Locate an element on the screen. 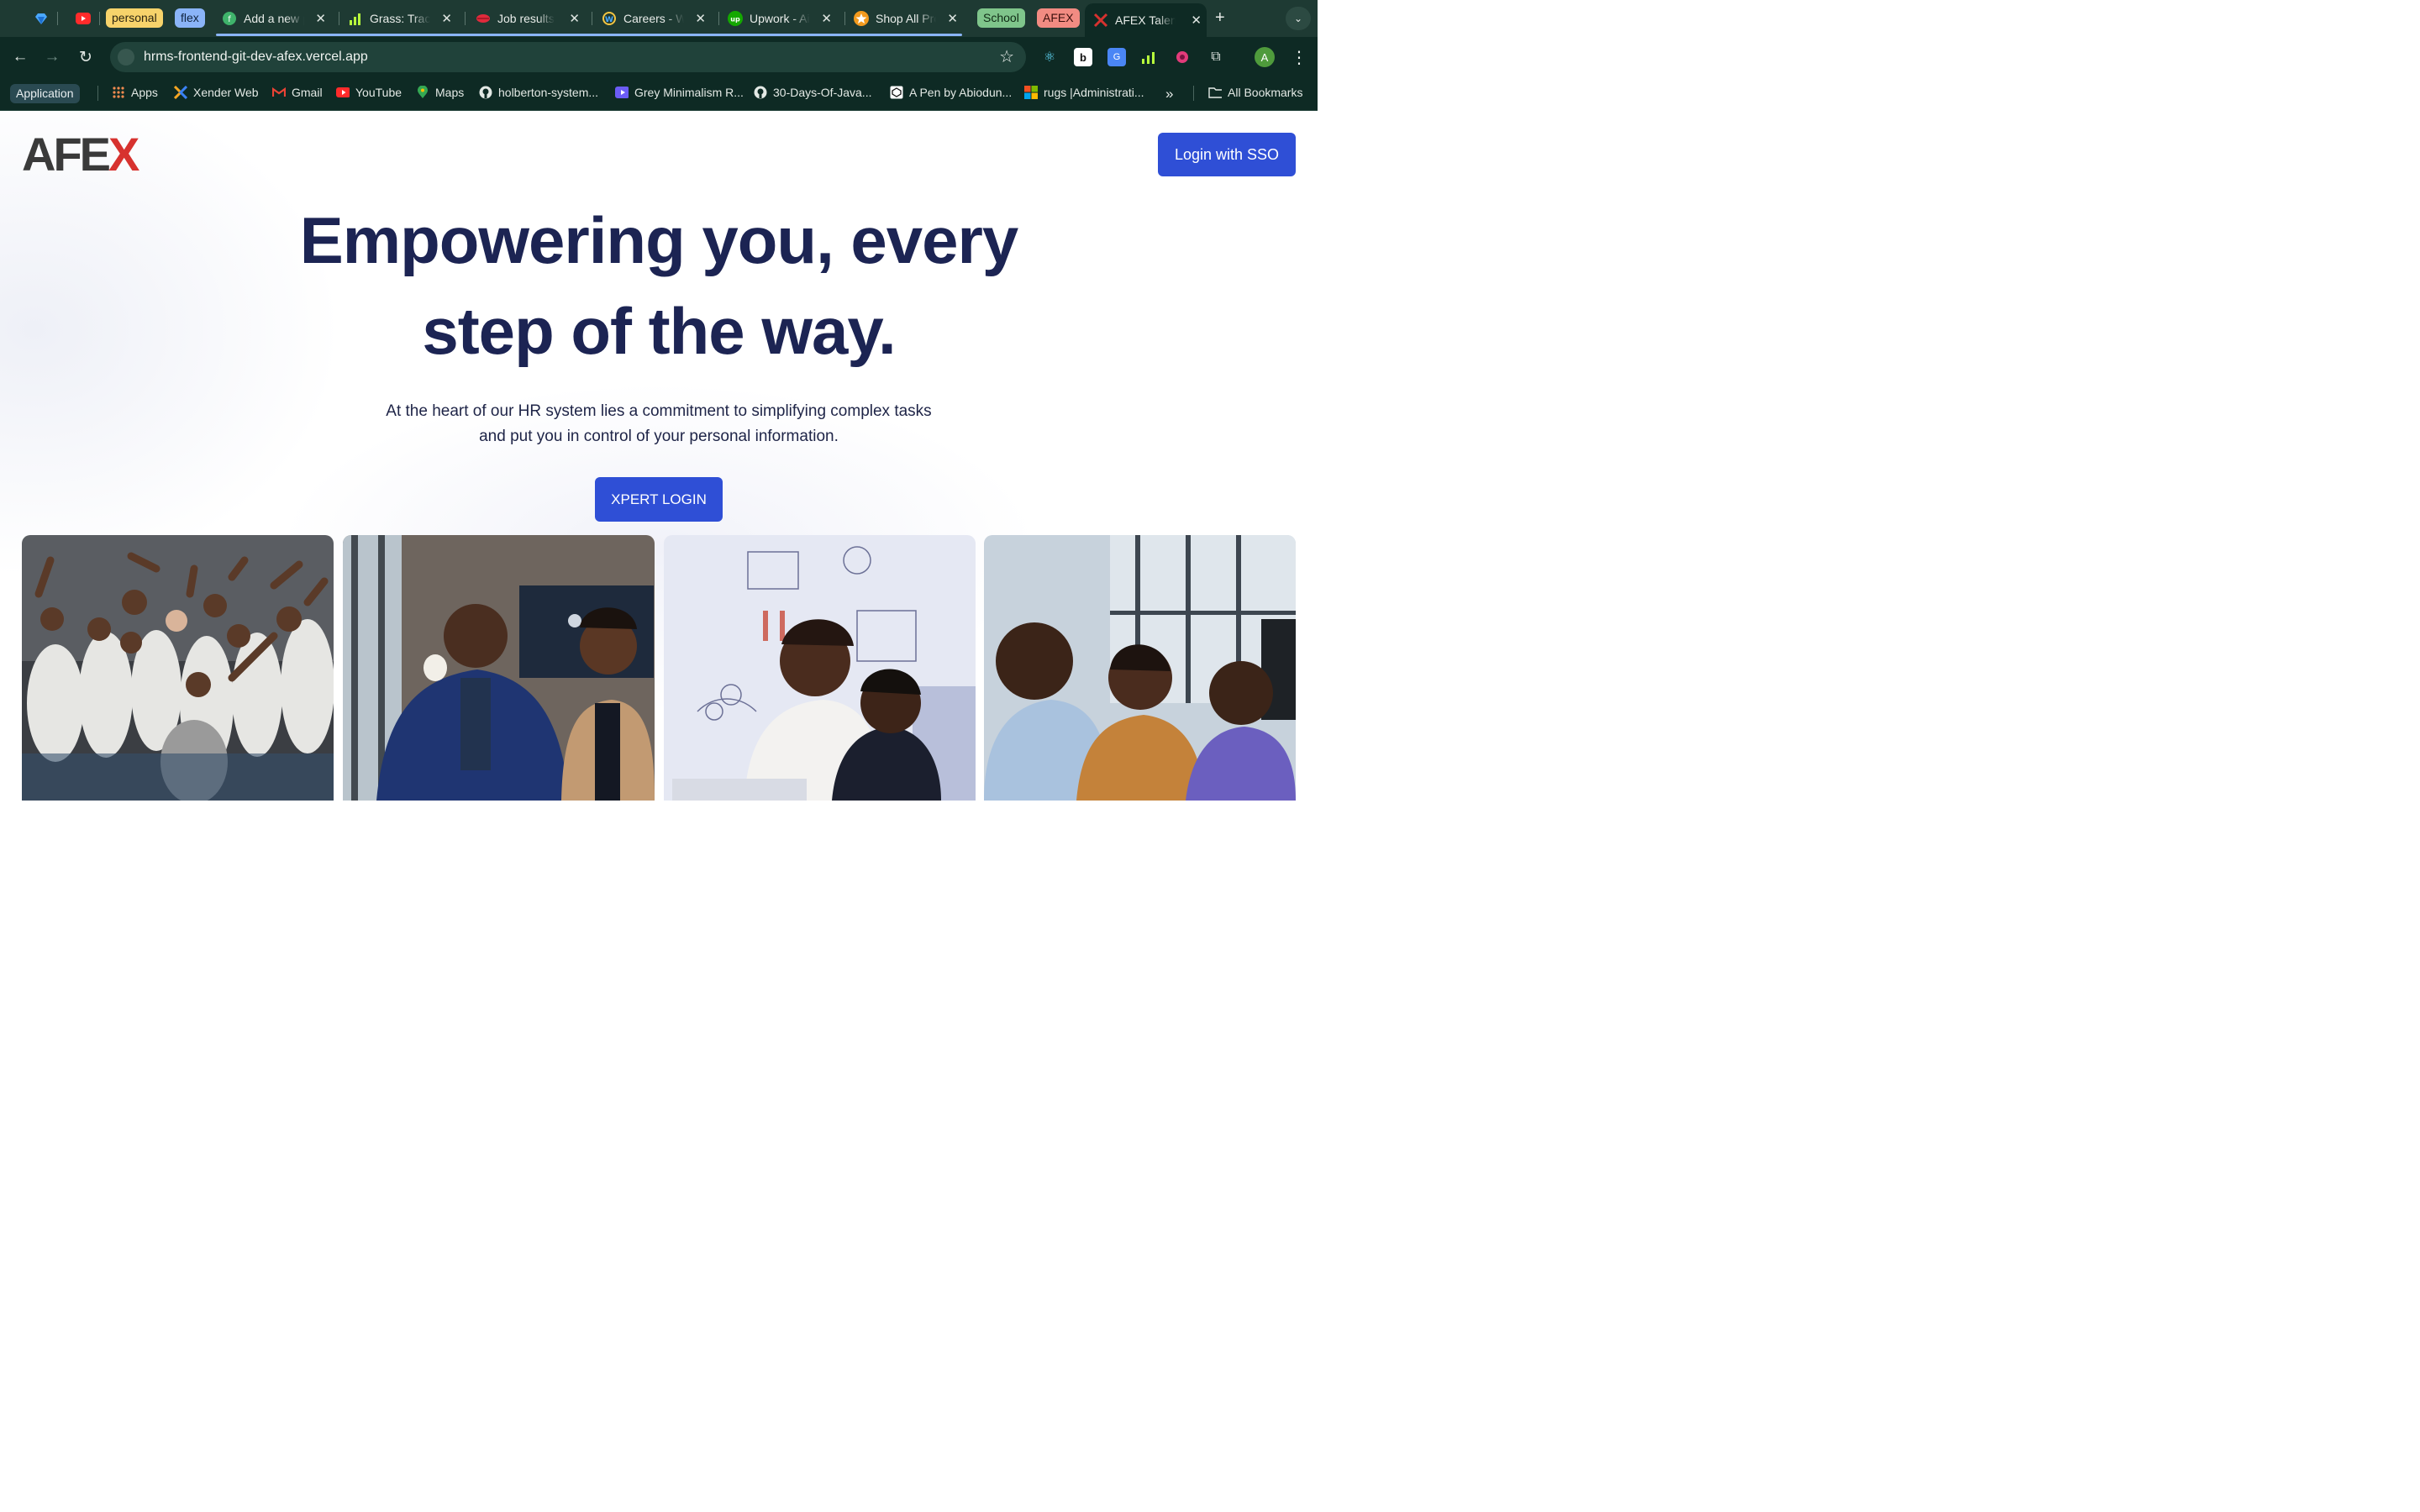 Image resolution: width=2420 pixels, height=1512 pixels. grass-extension-icon is located at coordinates (1148, 57).